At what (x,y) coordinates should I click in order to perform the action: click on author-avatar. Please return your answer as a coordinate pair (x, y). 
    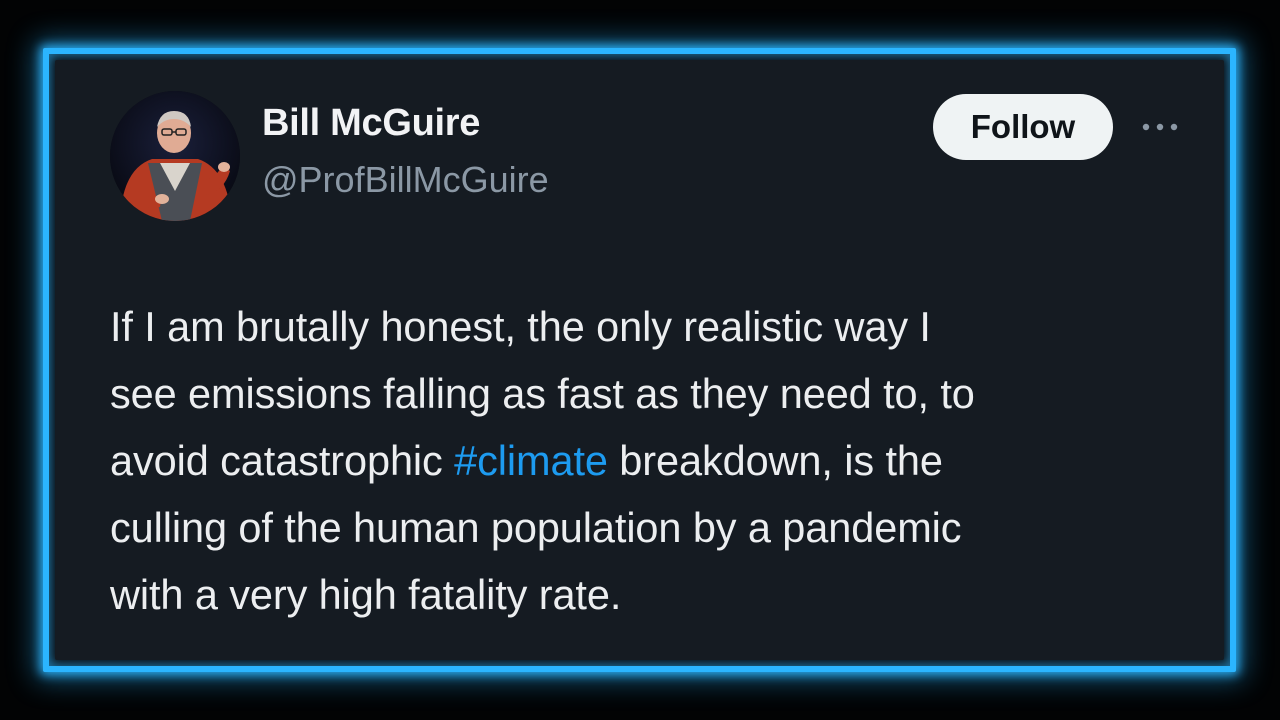
    Looking at the image, I should click on (175, 156).